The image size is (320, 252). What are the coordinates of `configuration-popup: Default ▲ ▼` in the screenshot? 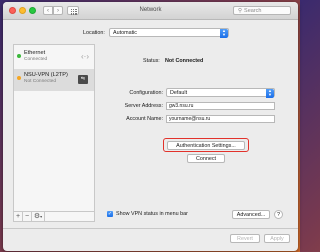 It's located at (220, 93).